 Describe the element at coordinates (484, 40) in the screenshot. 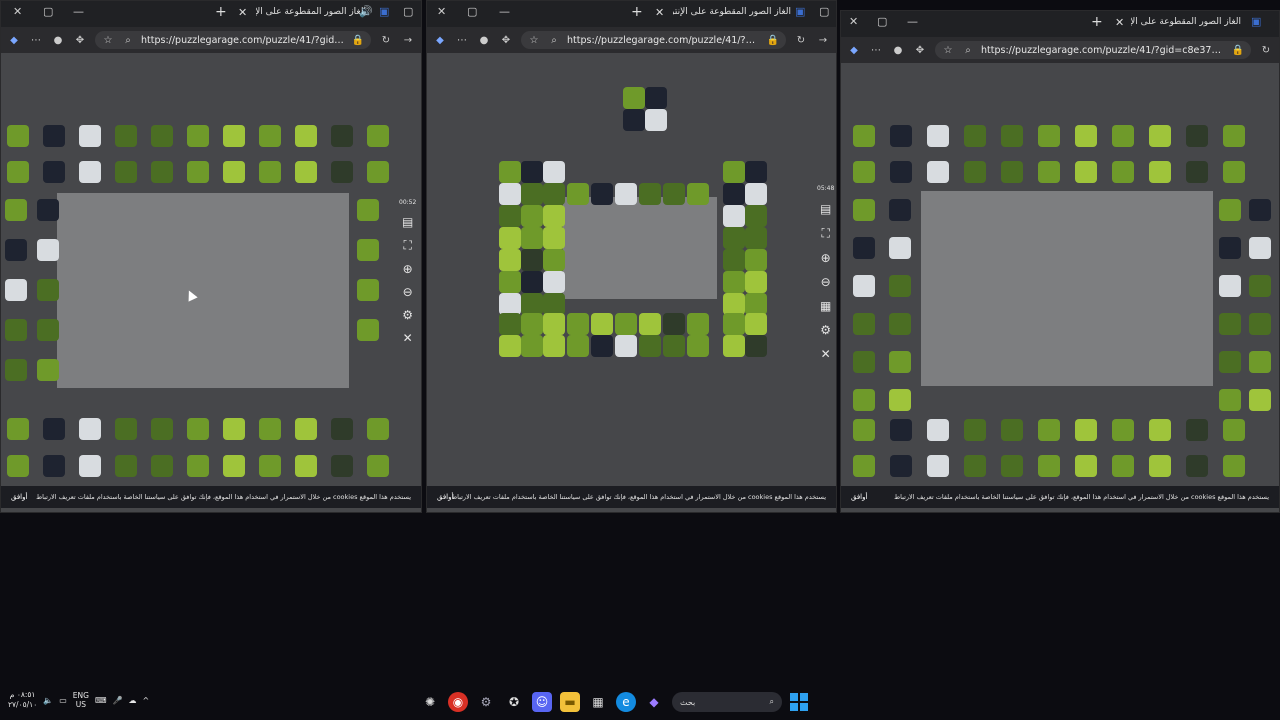

I see `profile-icon: ●` at that location.